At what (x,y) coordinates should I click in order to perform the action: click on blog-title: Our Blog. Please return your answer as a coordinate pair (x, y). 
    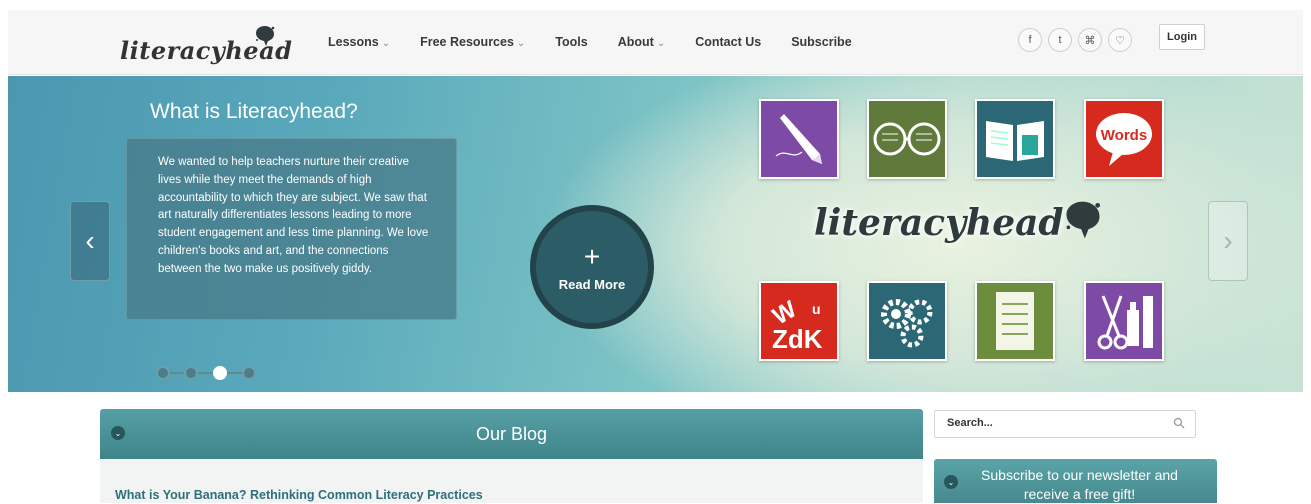
    Looking at the image, I should click on (511, 434).